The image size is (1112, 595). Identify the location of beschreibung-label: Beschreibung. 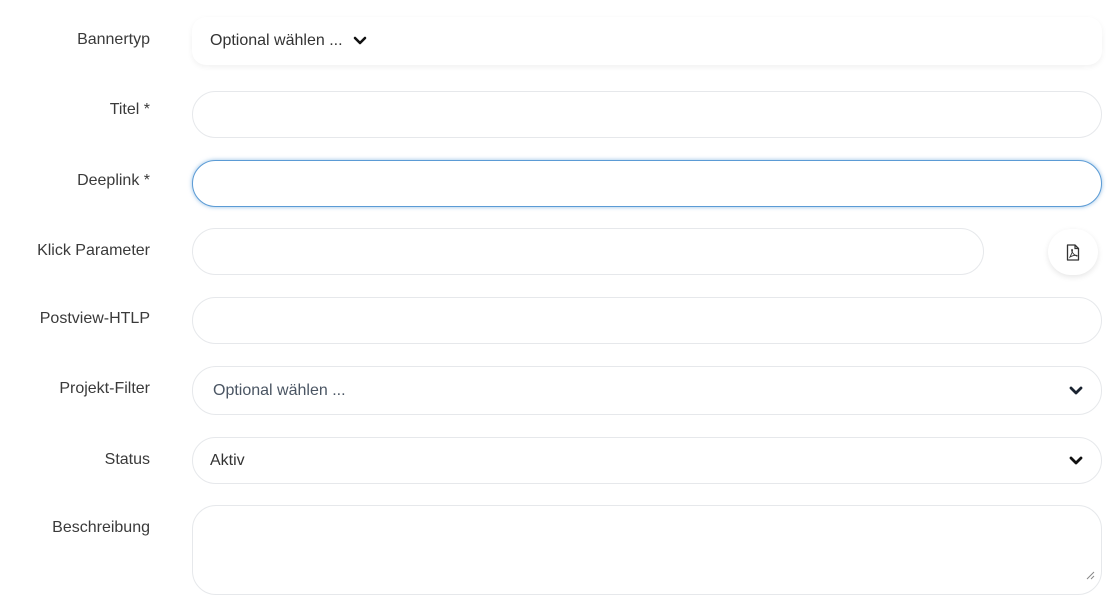
(101, 527).